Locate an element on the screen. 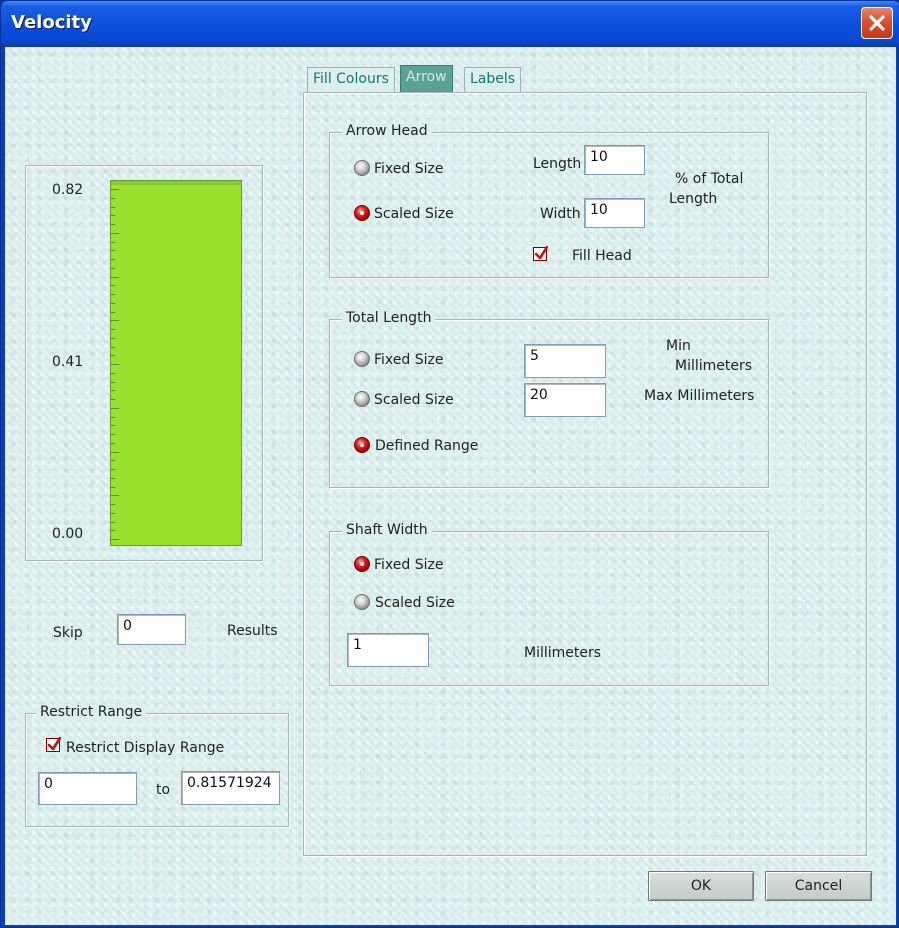  arrow-head-width-label: Width is located at coordinates (560, 214).